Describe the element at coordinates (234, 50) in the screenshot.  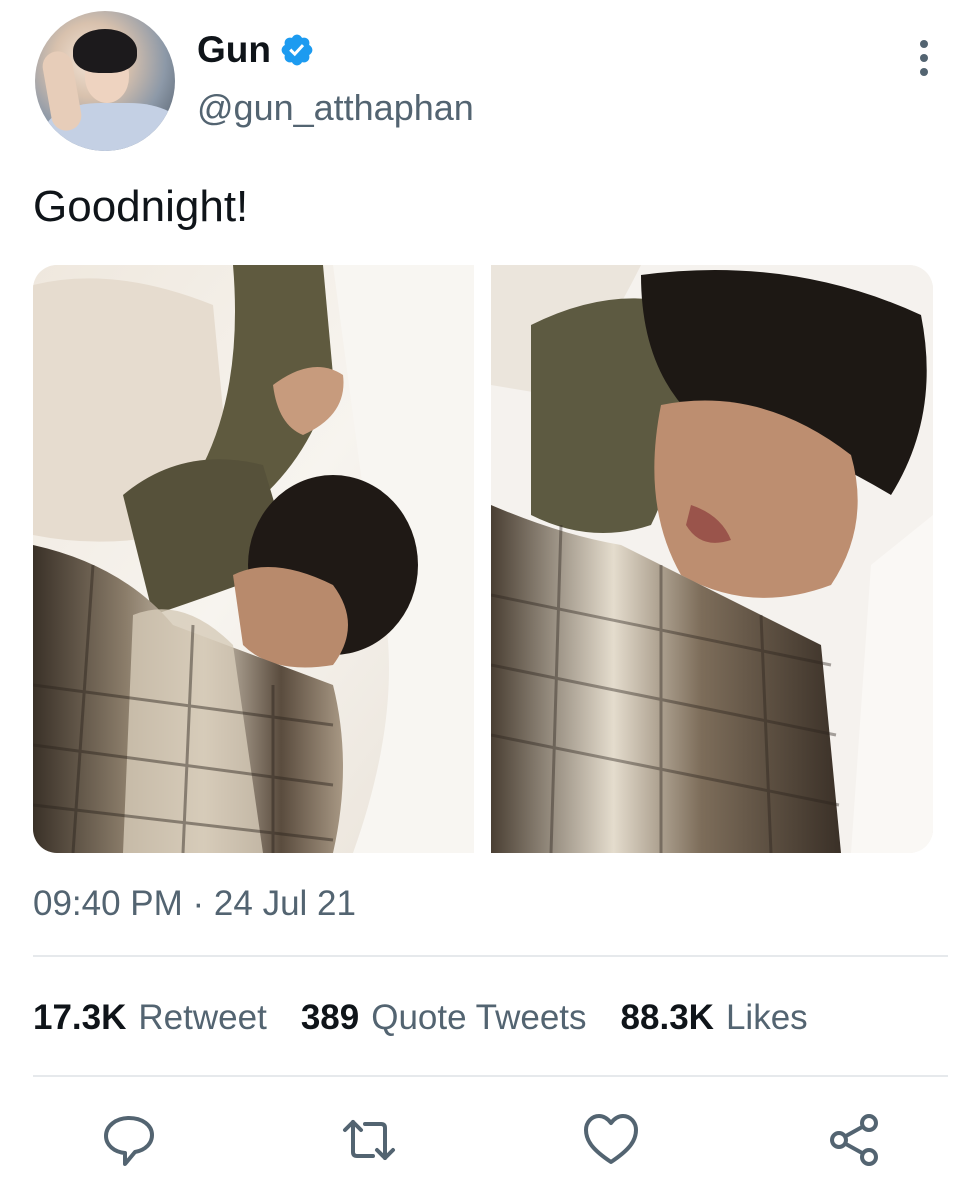
I see `author-display-name: Gun` at that location.